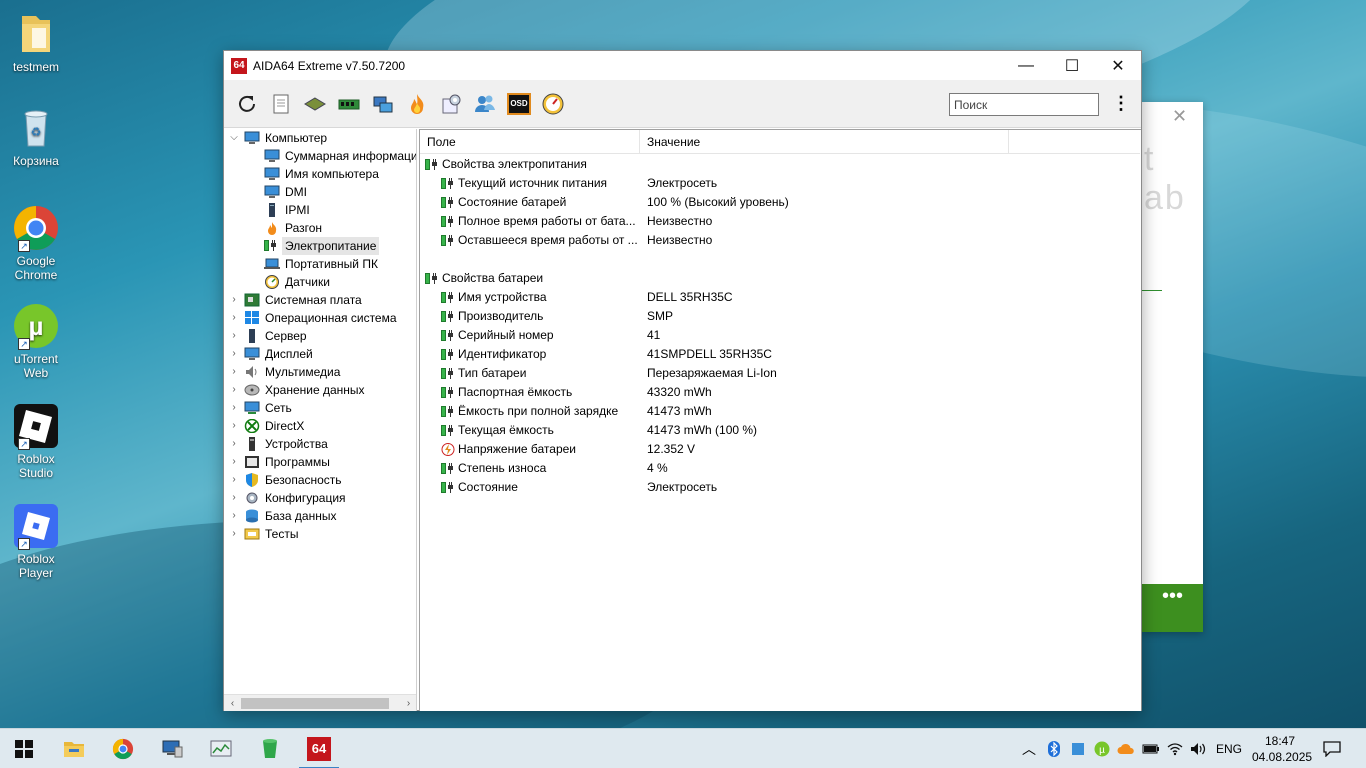 The height and width of the screenshot is (768, 1366). I want to click on table-row: Серийный номер 41, so click(780, 335).